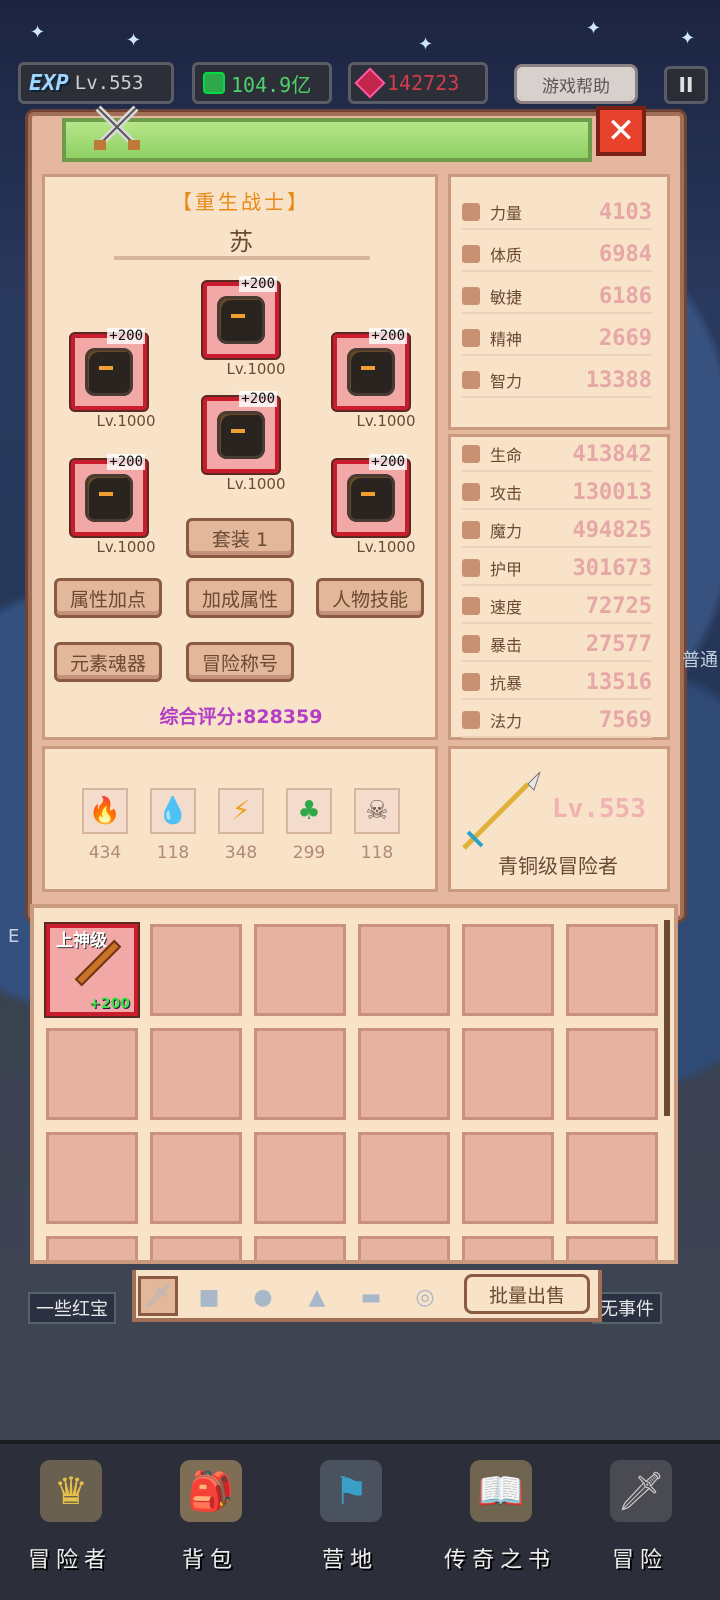 This screenshot has width=720, height=1600. I want to click on stat-row: 敏捷 6186, so click(557, 297).